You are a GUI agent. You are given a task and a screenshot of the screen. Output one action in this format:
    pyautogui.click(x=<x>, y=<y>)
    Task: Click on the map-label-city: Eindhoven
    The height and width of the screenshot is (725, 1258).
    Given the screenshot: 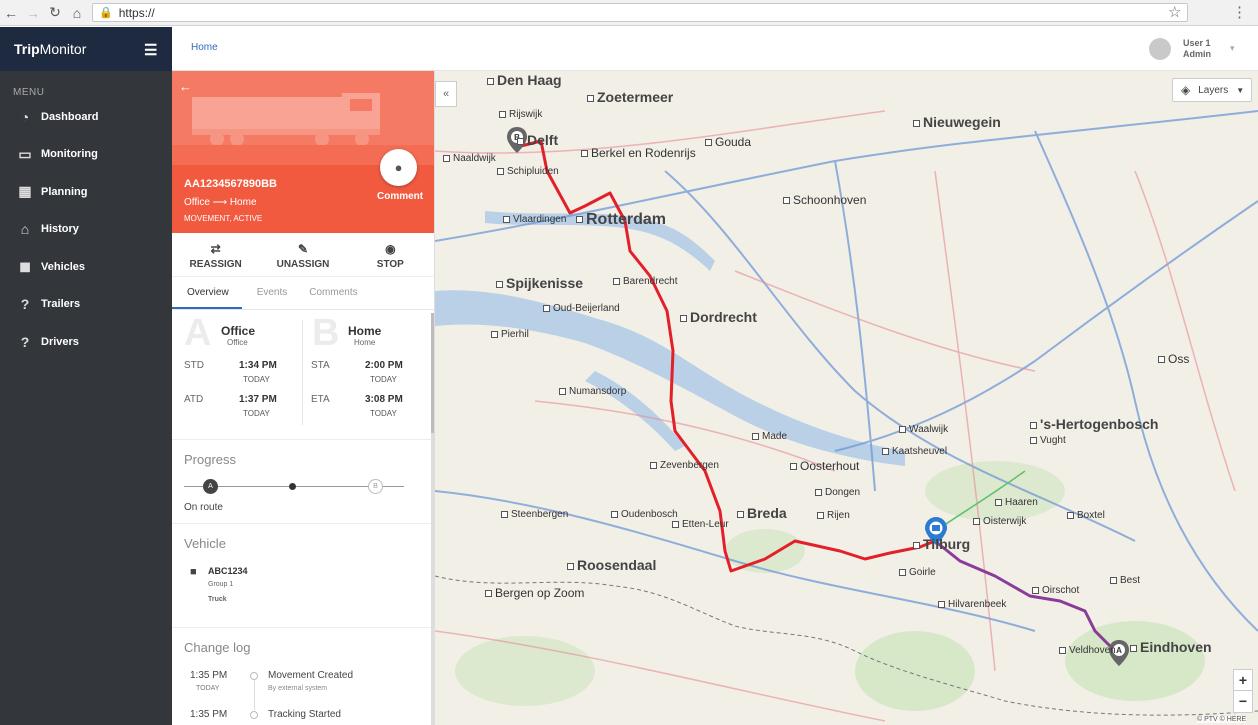 What is the action you would take?
    pyautogui.click(x=1171, y=647)
    